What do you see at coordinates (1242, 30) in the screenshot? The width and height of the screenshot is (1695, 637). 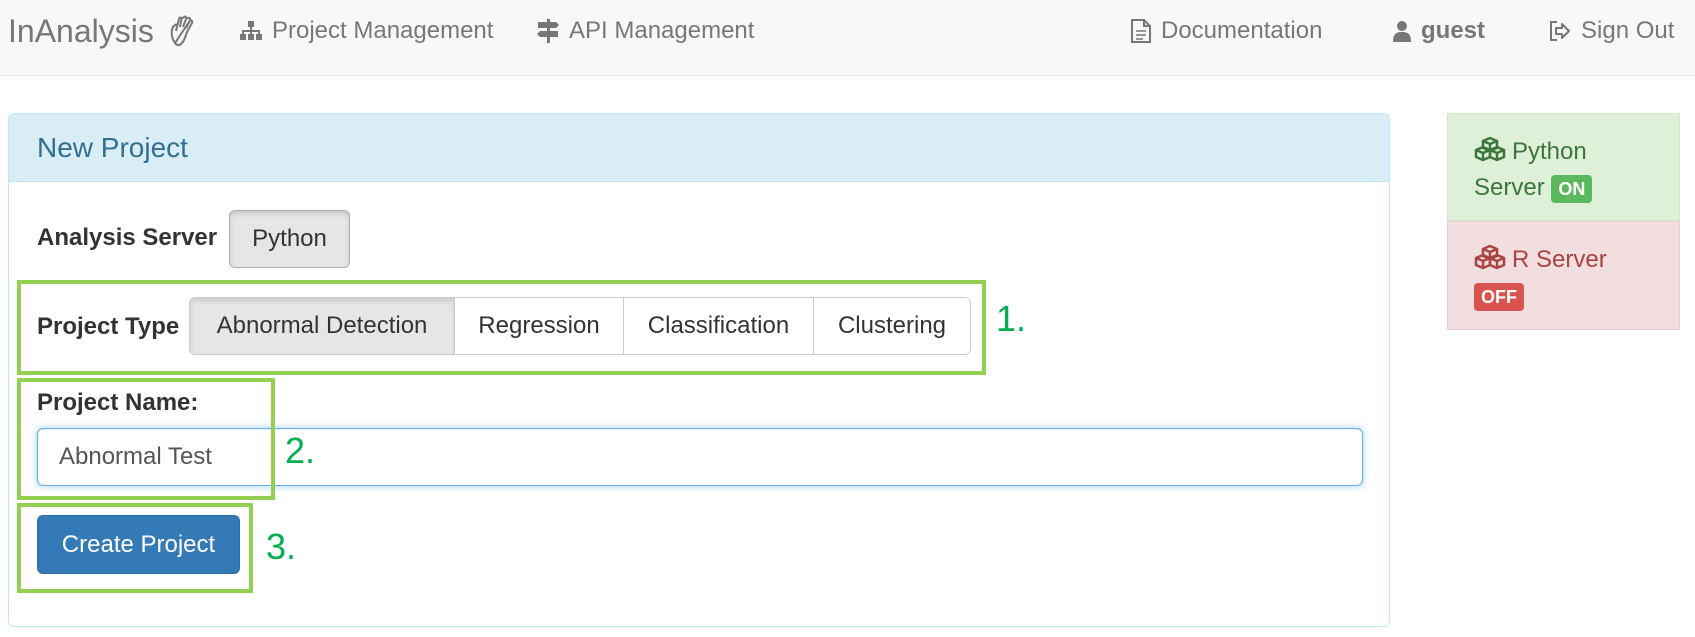 I see `nav-documentation-label: Documentation` at bounding box center [1242, 30].